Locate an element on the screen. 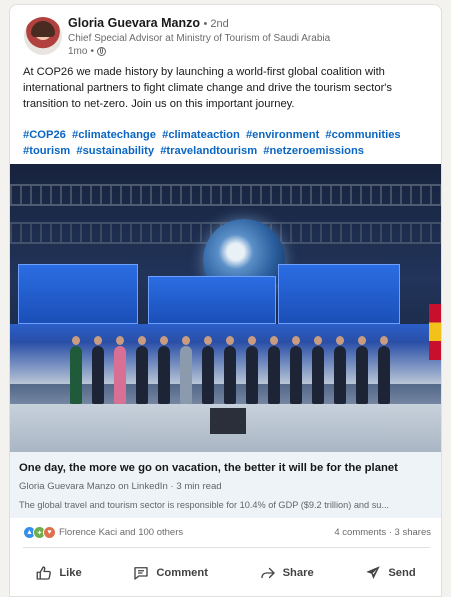  hashtag-link: #environment is located at coordinates (282, 135).